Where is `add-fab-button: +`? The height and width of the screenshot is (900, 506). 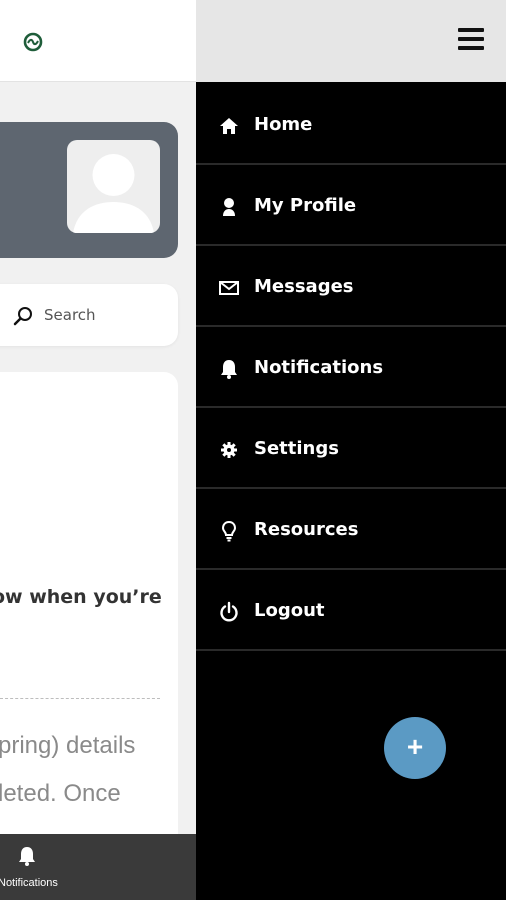 add-fab-button: + is located at coordinates (415, 748).